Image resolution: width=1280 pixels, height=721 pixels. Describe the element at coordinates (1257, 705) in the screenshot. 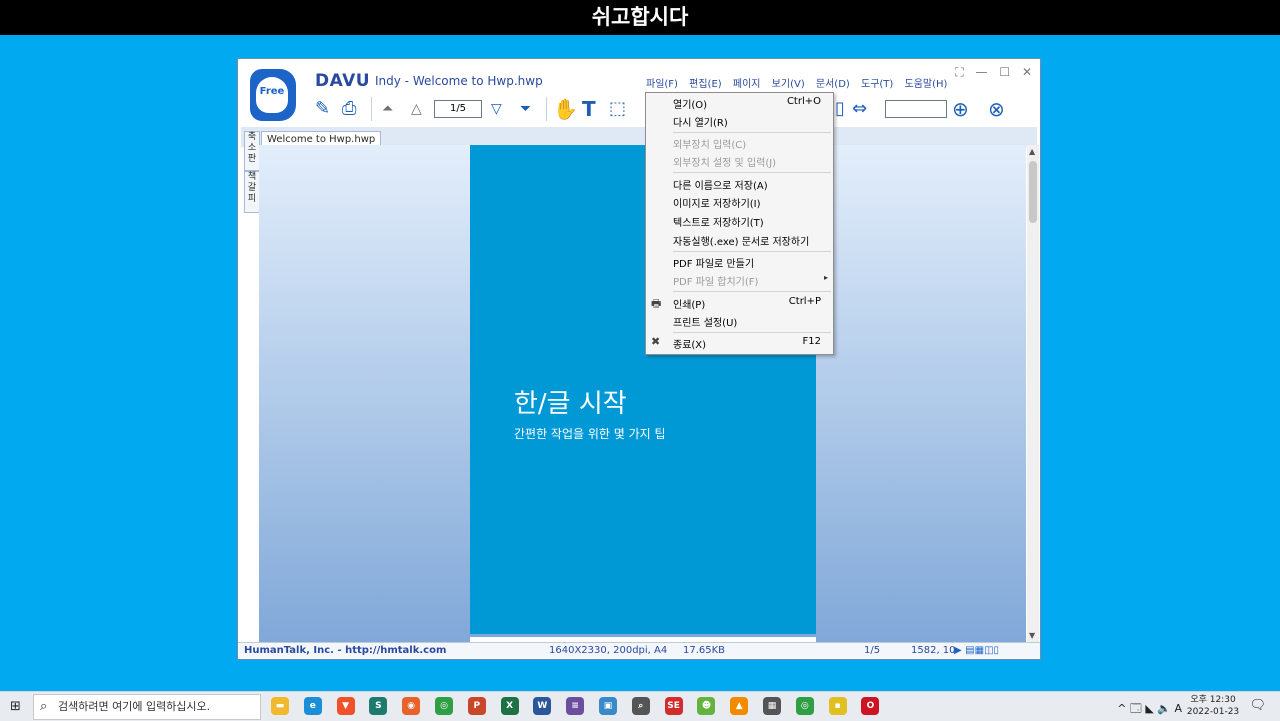

I see `notification-icon: 🗨` at that location.